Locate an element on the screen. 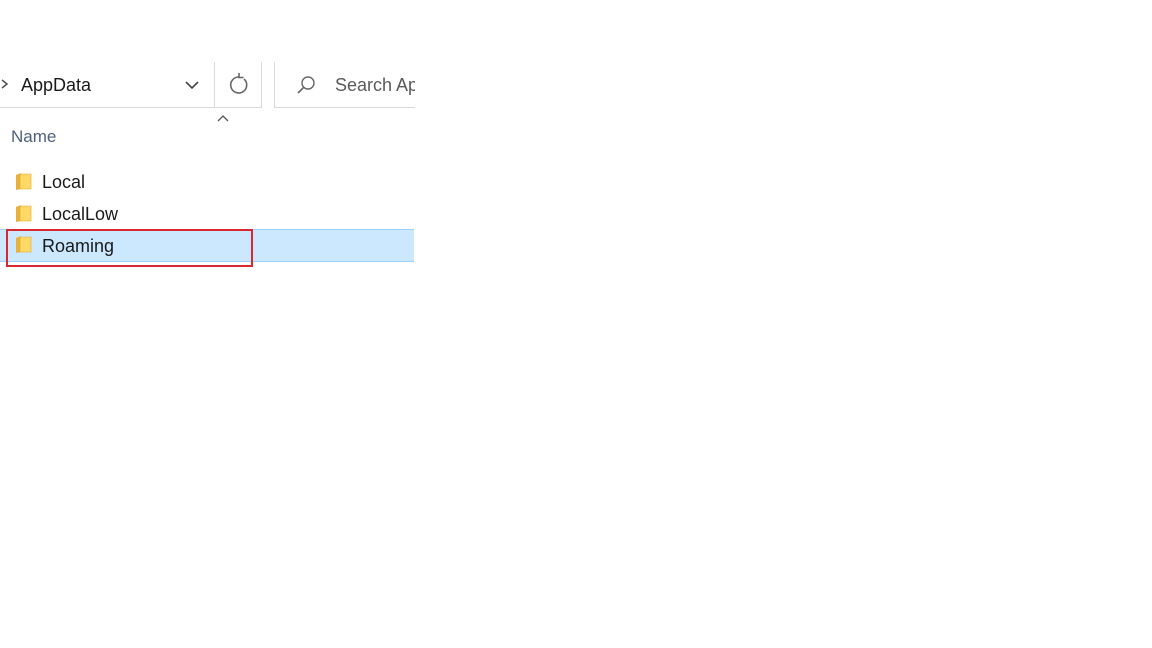 This screenshot has height=648, width=1152. chevron-down-icon is located at coordinates (192, 85).